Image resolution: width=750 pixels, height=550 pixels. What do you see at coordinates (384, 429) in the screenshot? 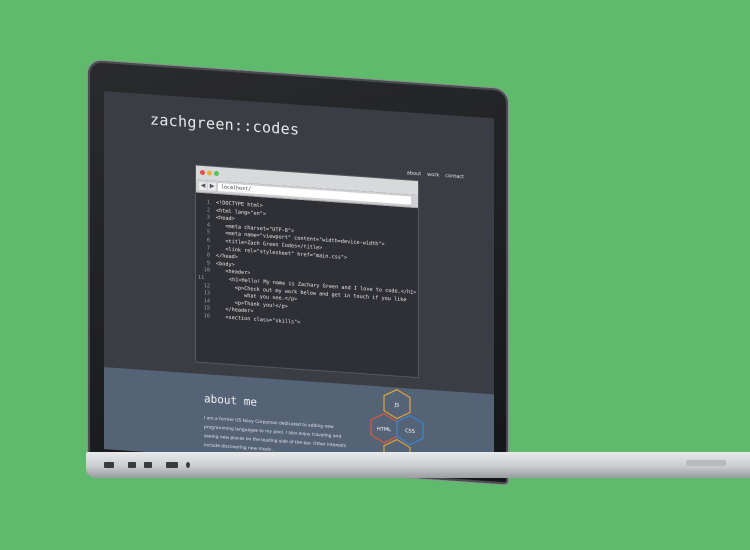
I see `hex-label-html: HTML` at bounding box center [384, 429].